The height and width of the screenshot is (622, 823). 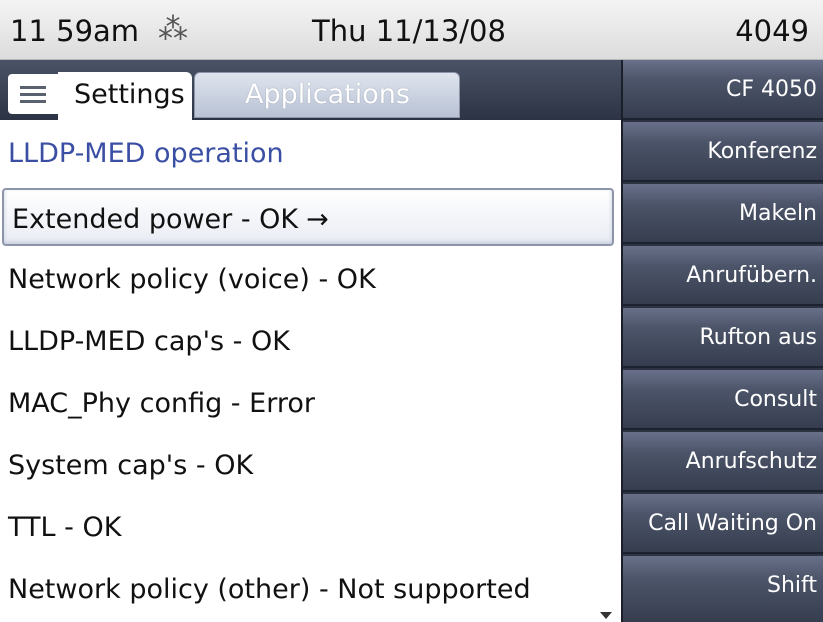 What do you see at coordinates (310, 341) in the screenshot?
I see `list-item: LLDP-MED cap's - OK` at bounding box center [310, 341].